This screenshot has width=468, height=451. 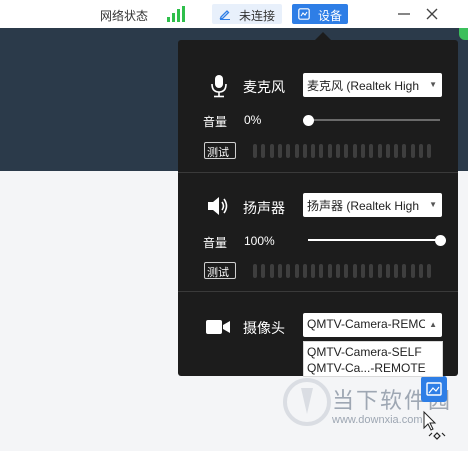 What do you see at coordinates (259, 241) in the screenshot?
I see `speaker-volume-value: 100%` at bounding box center [259, 241].